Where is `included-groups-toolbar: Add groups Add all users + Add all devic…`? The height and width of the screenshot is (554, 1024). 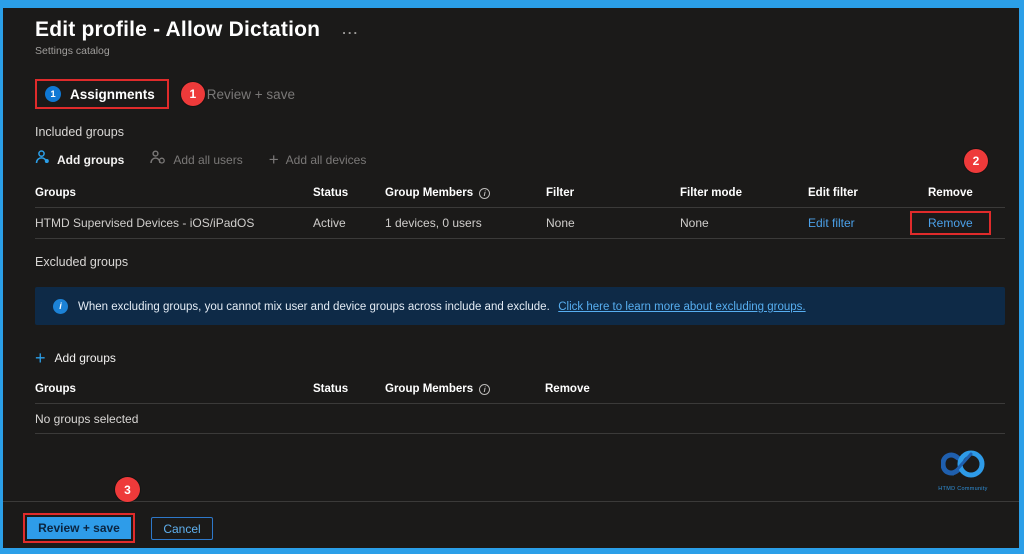 included-groups-toolbar: Add groups Add all users + Add all devic… is located at coordinates (520, 159).